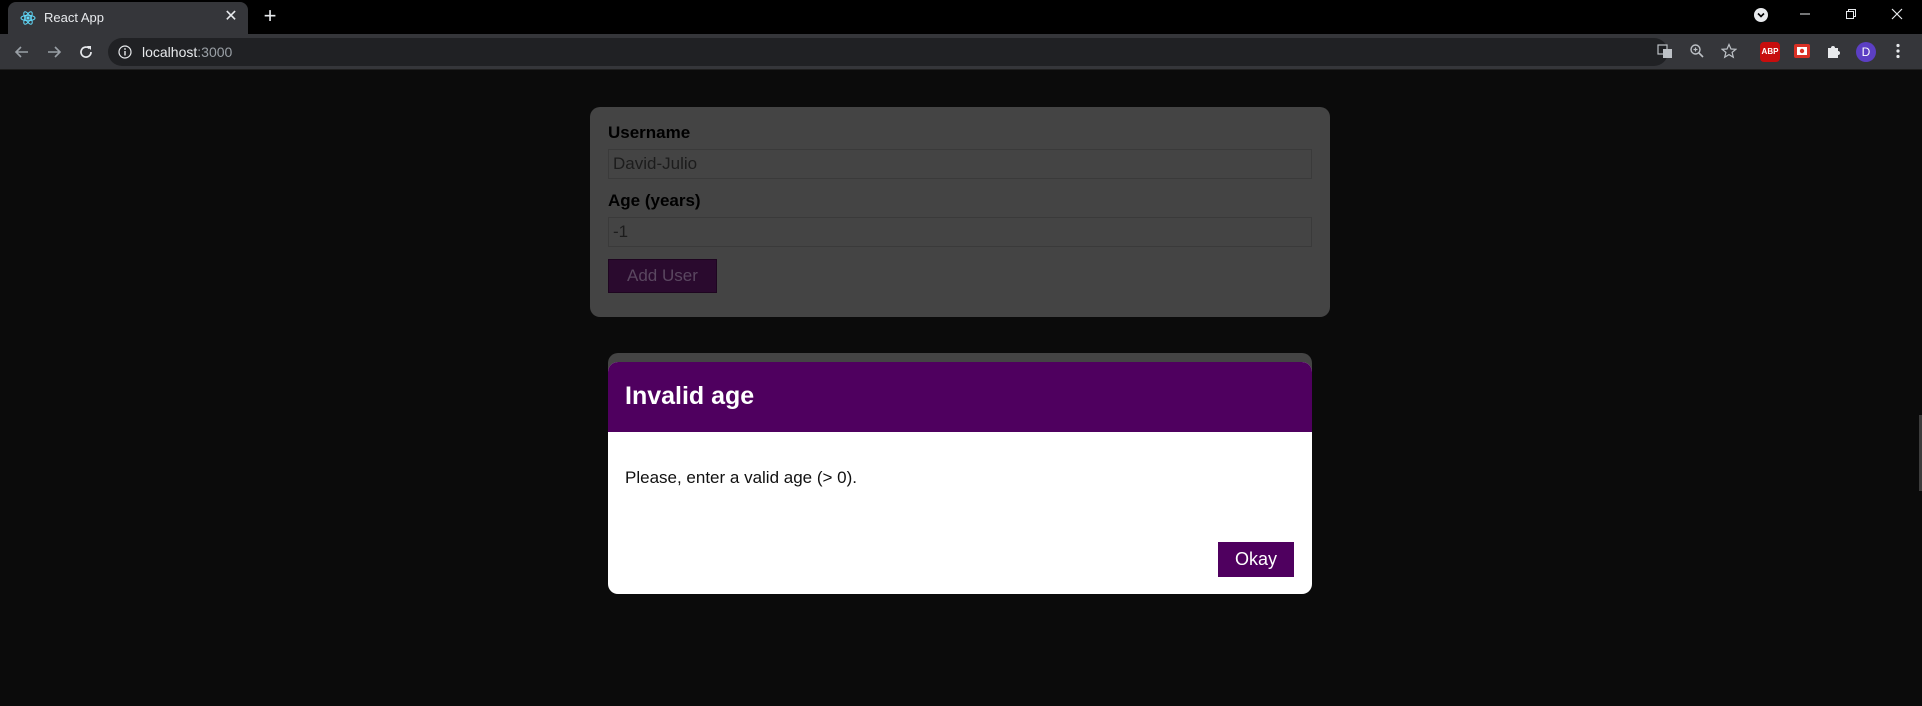 This screenshot has height=706, width=1922. I want to click on okay-button: Okay, so click(1255, 559).